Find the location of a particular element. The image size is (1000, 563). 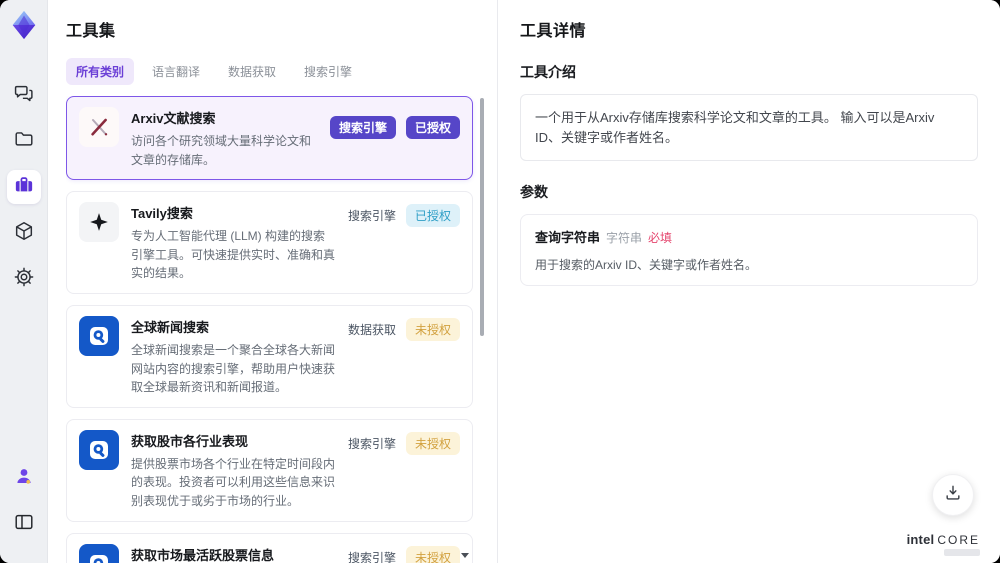

list-scrollbar is located at coordinates (482, 217).